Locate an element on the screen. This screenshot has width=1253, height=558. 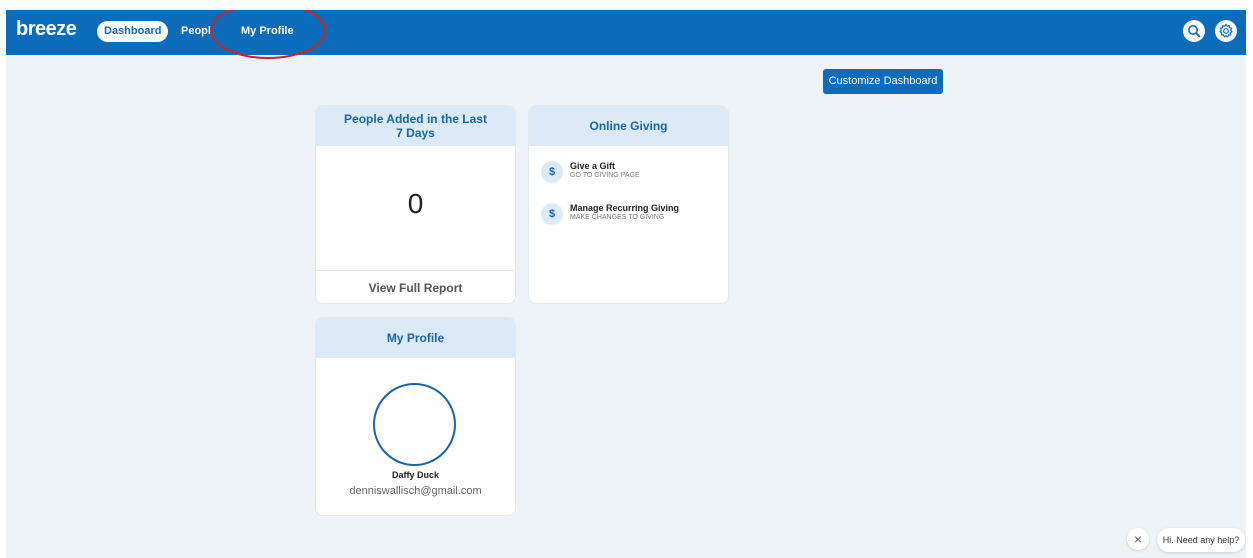
people-added-title-line1: People Added in the Last is located at coordinates (415, 119).